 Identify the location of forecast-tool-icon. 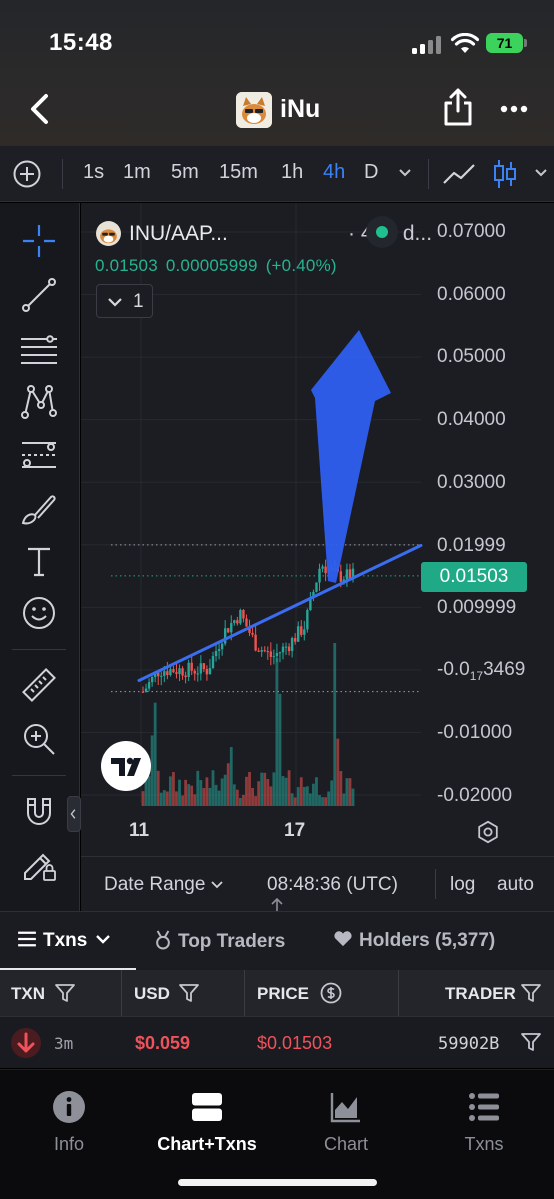
(39, 455).